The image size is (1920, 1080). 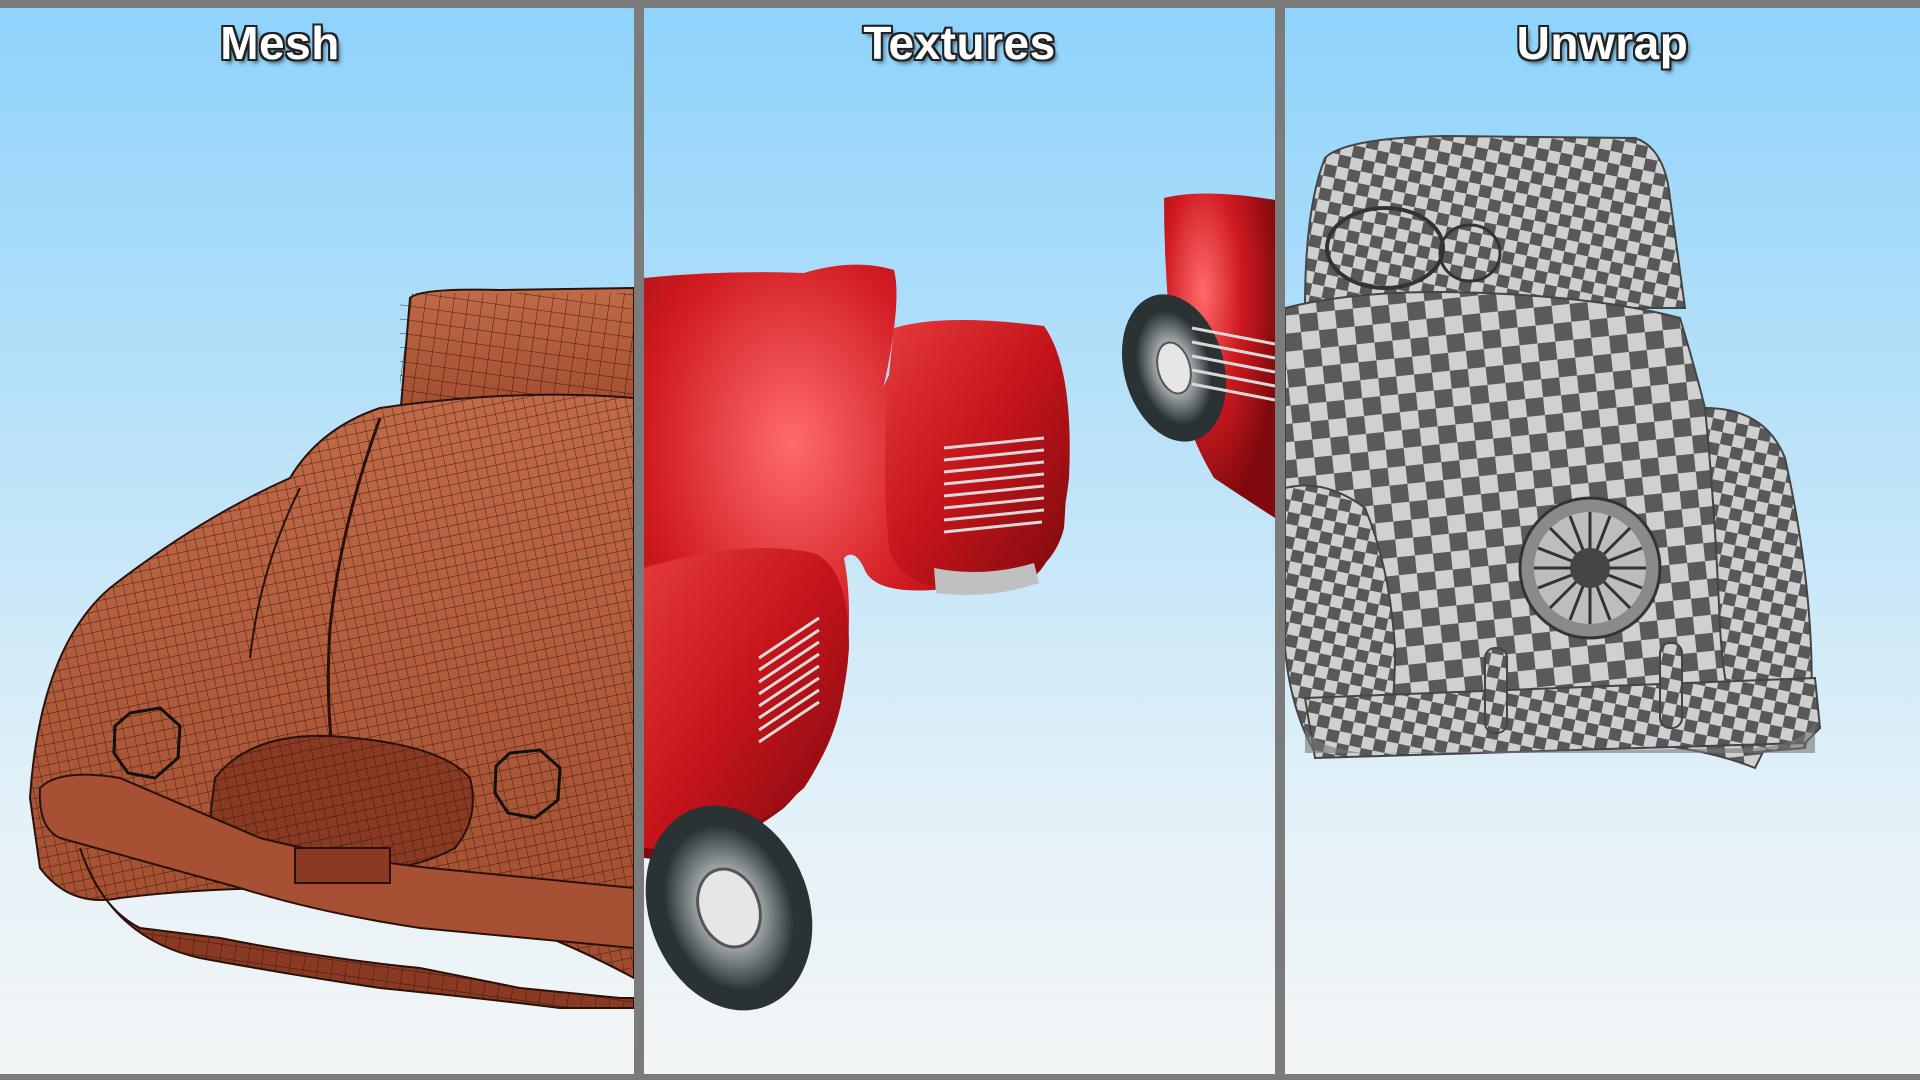 What do you see at coordinates (1602, 43) in the screenshot?
I see `unwrap-title: Unwrap` at bounding box center [1602, 43].